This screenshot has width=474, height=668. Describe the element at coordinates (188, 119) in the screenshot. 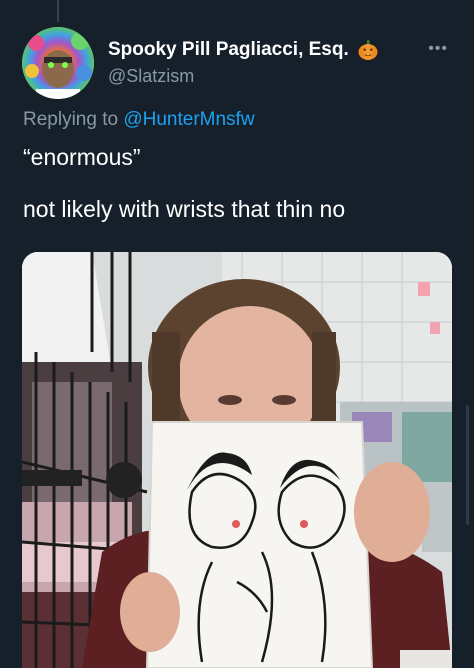

I see `reply-mention-link: @HunterMnsfw` at that location.